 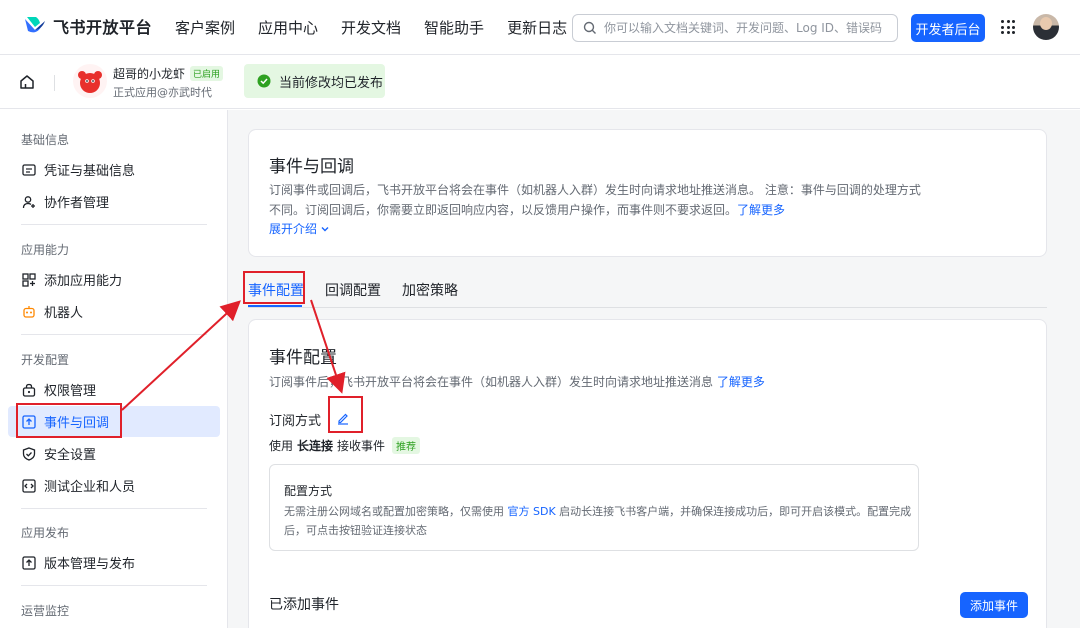 What do you see at coordinates (114, 201) in the screenshot?
I see `sidebar-item-collaborators: 协作者管理` at bounding box center [114, 201].